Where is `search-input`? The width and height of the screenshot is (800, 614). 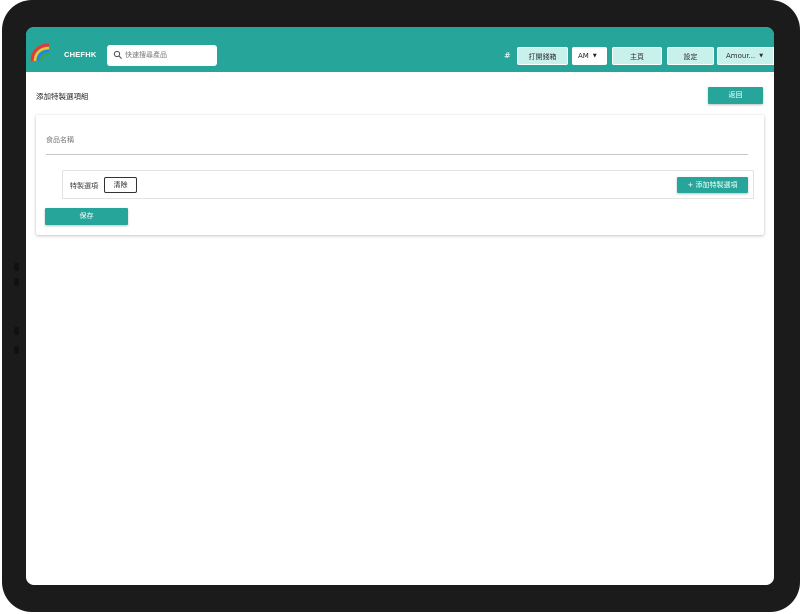
search-input is located at coordinates (169, 55).